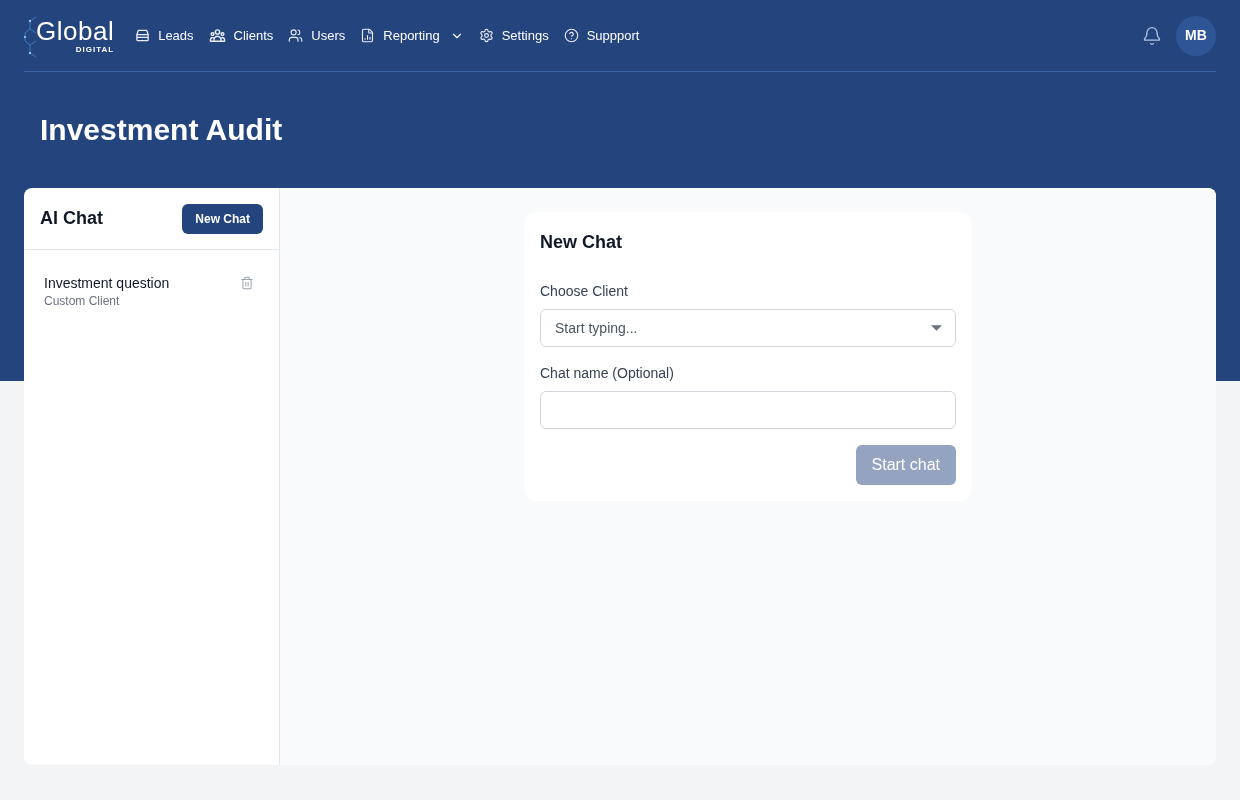 This screenshot has width=1240, height=800. Describe the element at coordinates (748, 410) in the screenshot. I see `chat-name-input` at that location.